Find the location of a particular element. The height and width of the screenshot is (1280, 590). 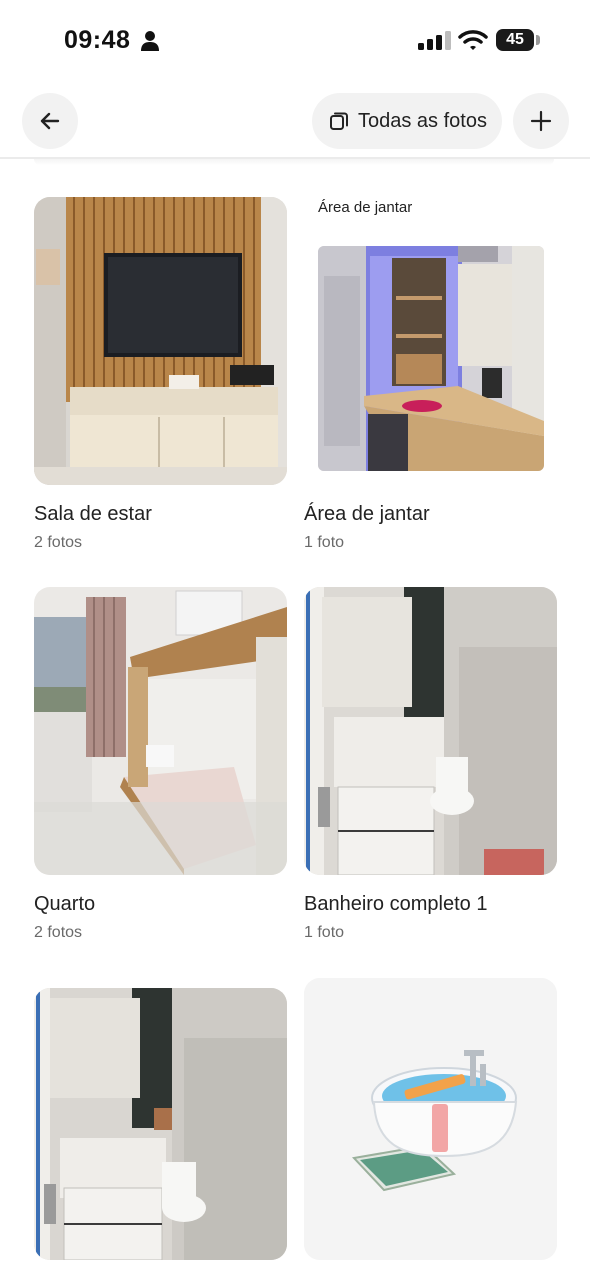

wifi-icon is located at coordinates (473, 40).